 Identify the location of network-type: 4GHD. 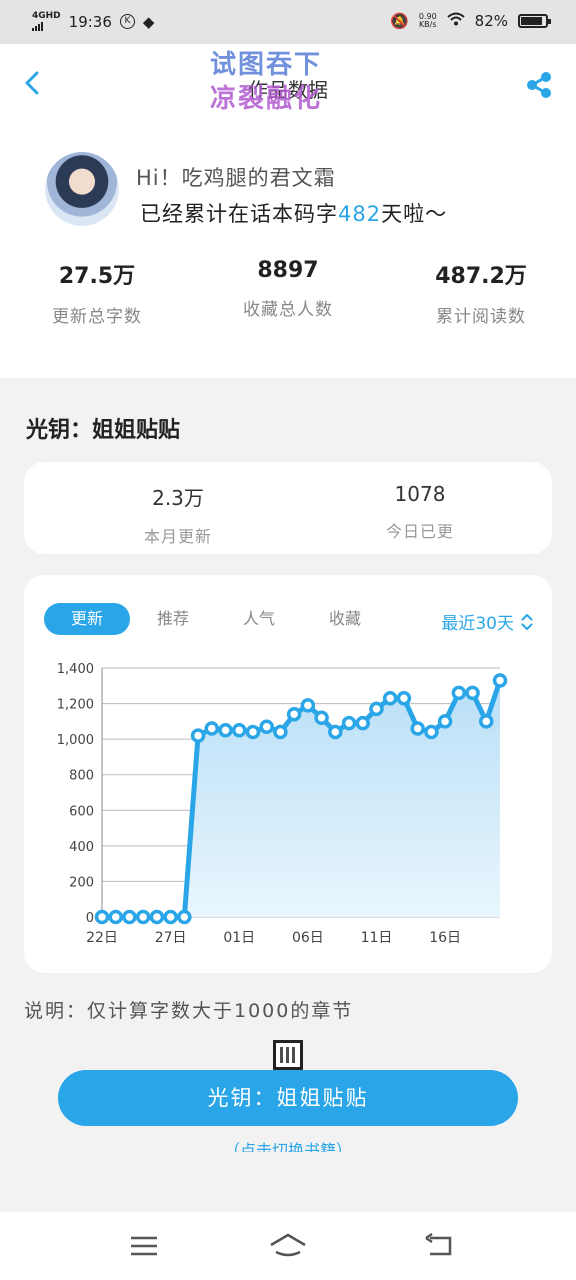
(46, 16).